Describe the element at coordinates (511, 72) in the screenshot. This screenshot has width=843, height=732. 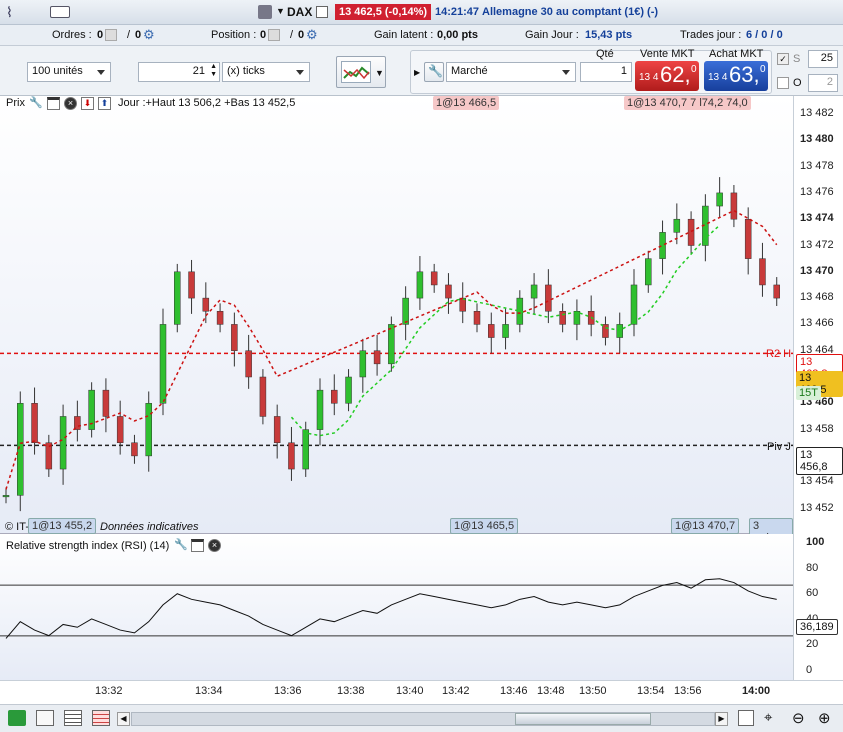
I see `order-type-select: Marché` at that location.